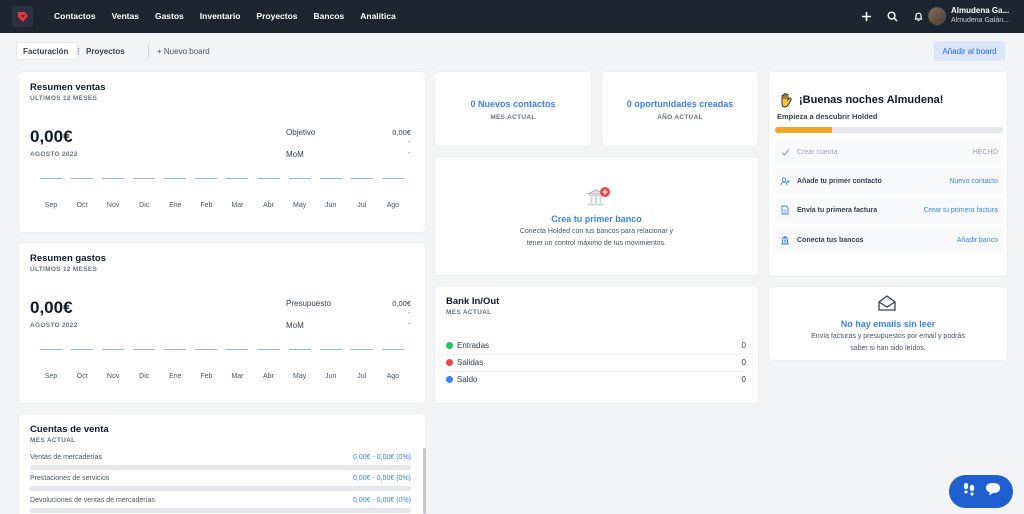 This screenshot has height=514, width=1024. What do you see at coordinates (449, 362) in the screenshot?
I see `red-dot-icon` at bounding box center [449, 362].